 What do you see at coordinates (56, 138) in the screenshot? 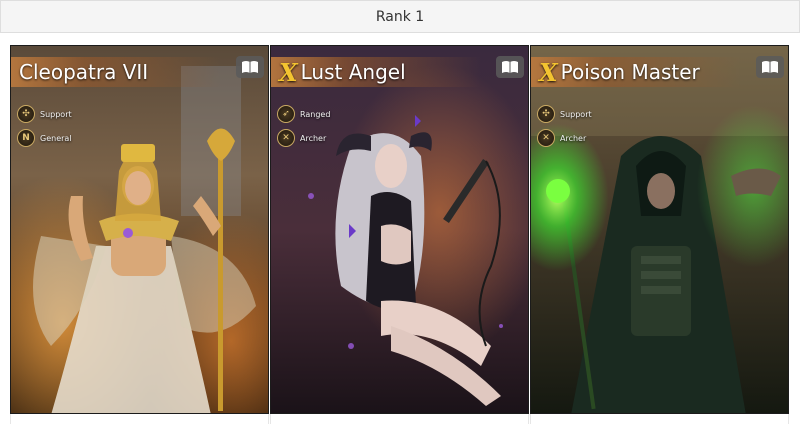
I see `tag-label: General` at bounding box center [56, 138].